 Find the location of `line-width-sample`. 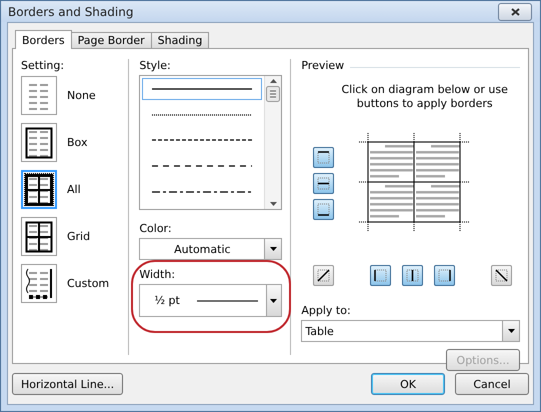

line-width-sample is located at coordinates (227, 301).